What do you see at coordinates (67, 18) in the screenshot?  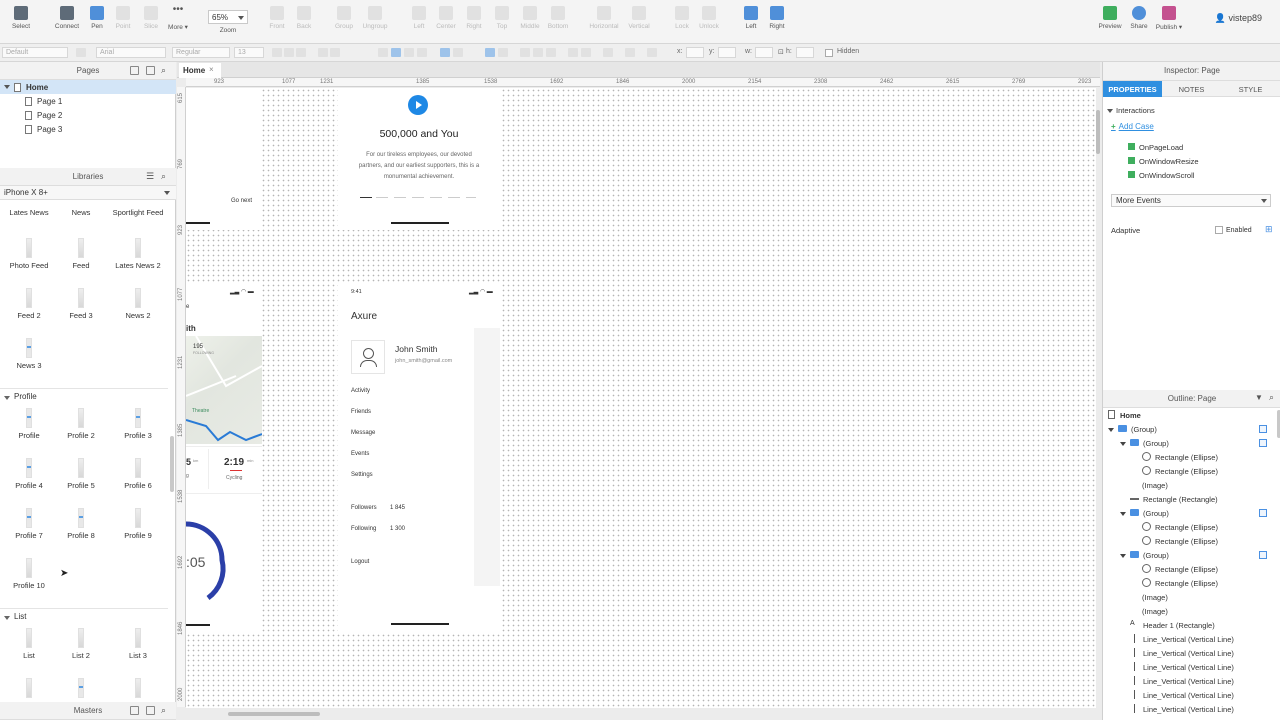 I see `connect-tool-button: Connect` at bounding box center [67, 18].